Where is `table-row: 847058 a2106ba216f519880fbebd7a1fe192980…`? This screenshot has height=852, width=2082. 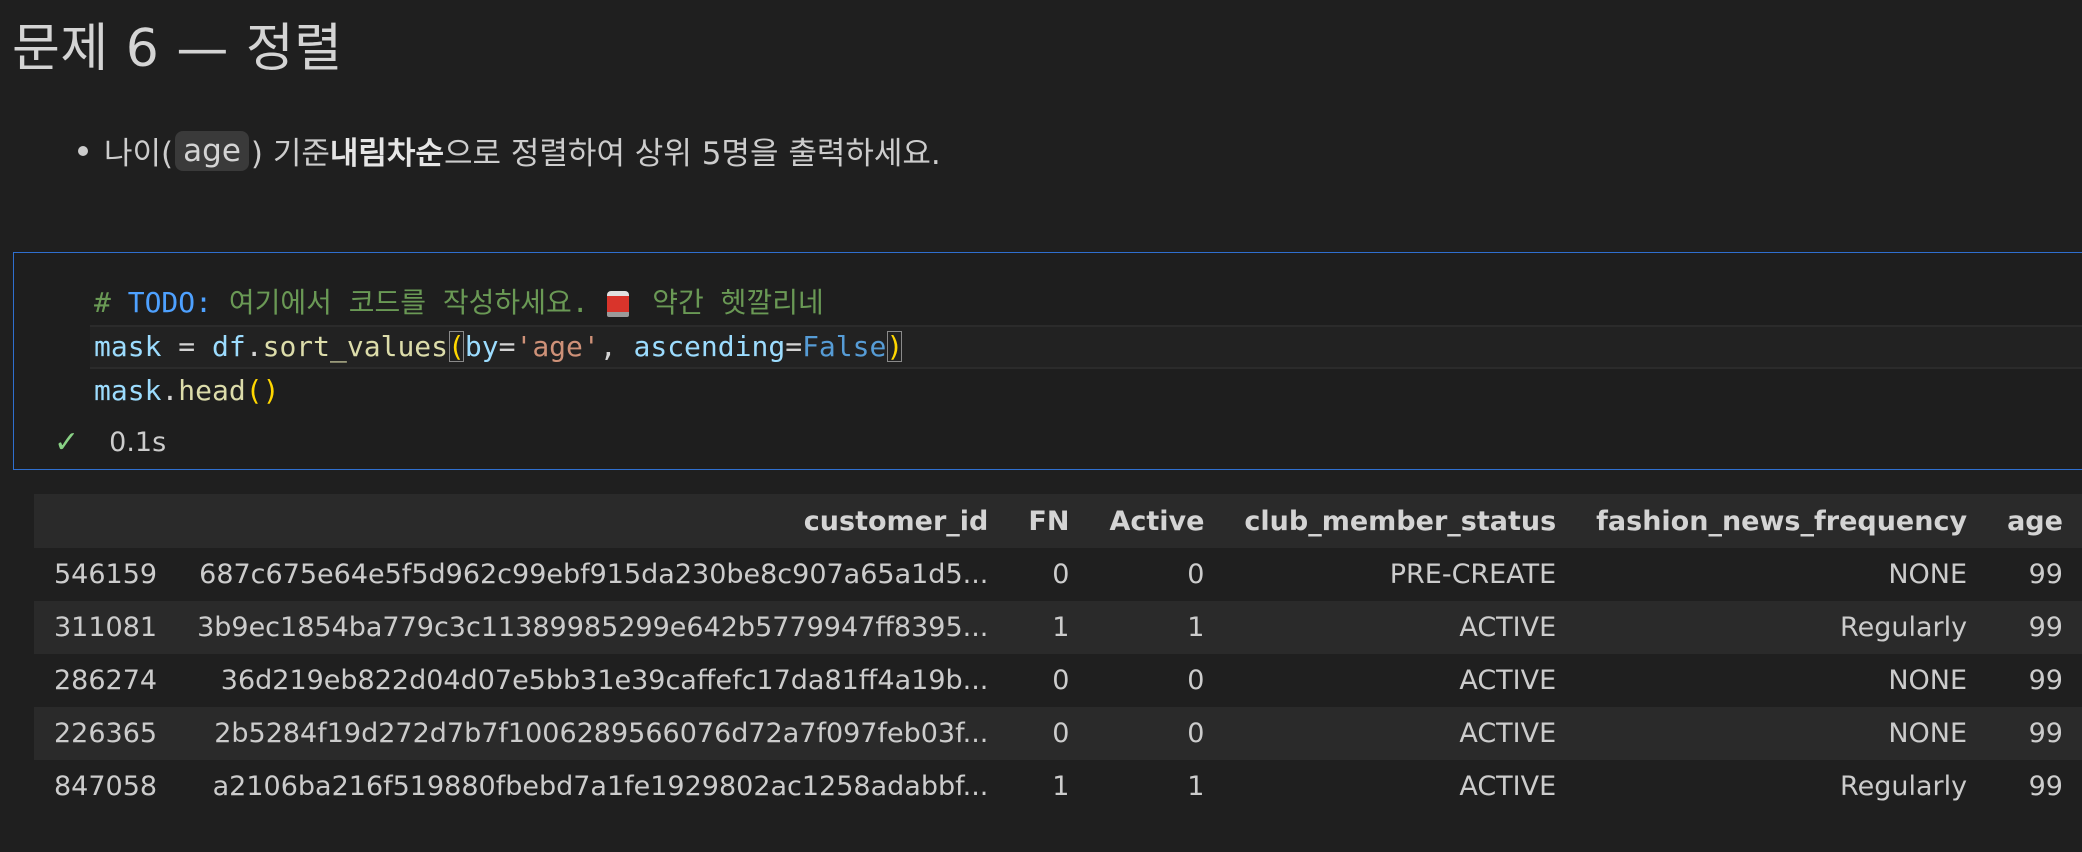
table-row: 847058 a2106ba216f519880fbebd7a1fe192980… is located at coordinates (1058, 786).